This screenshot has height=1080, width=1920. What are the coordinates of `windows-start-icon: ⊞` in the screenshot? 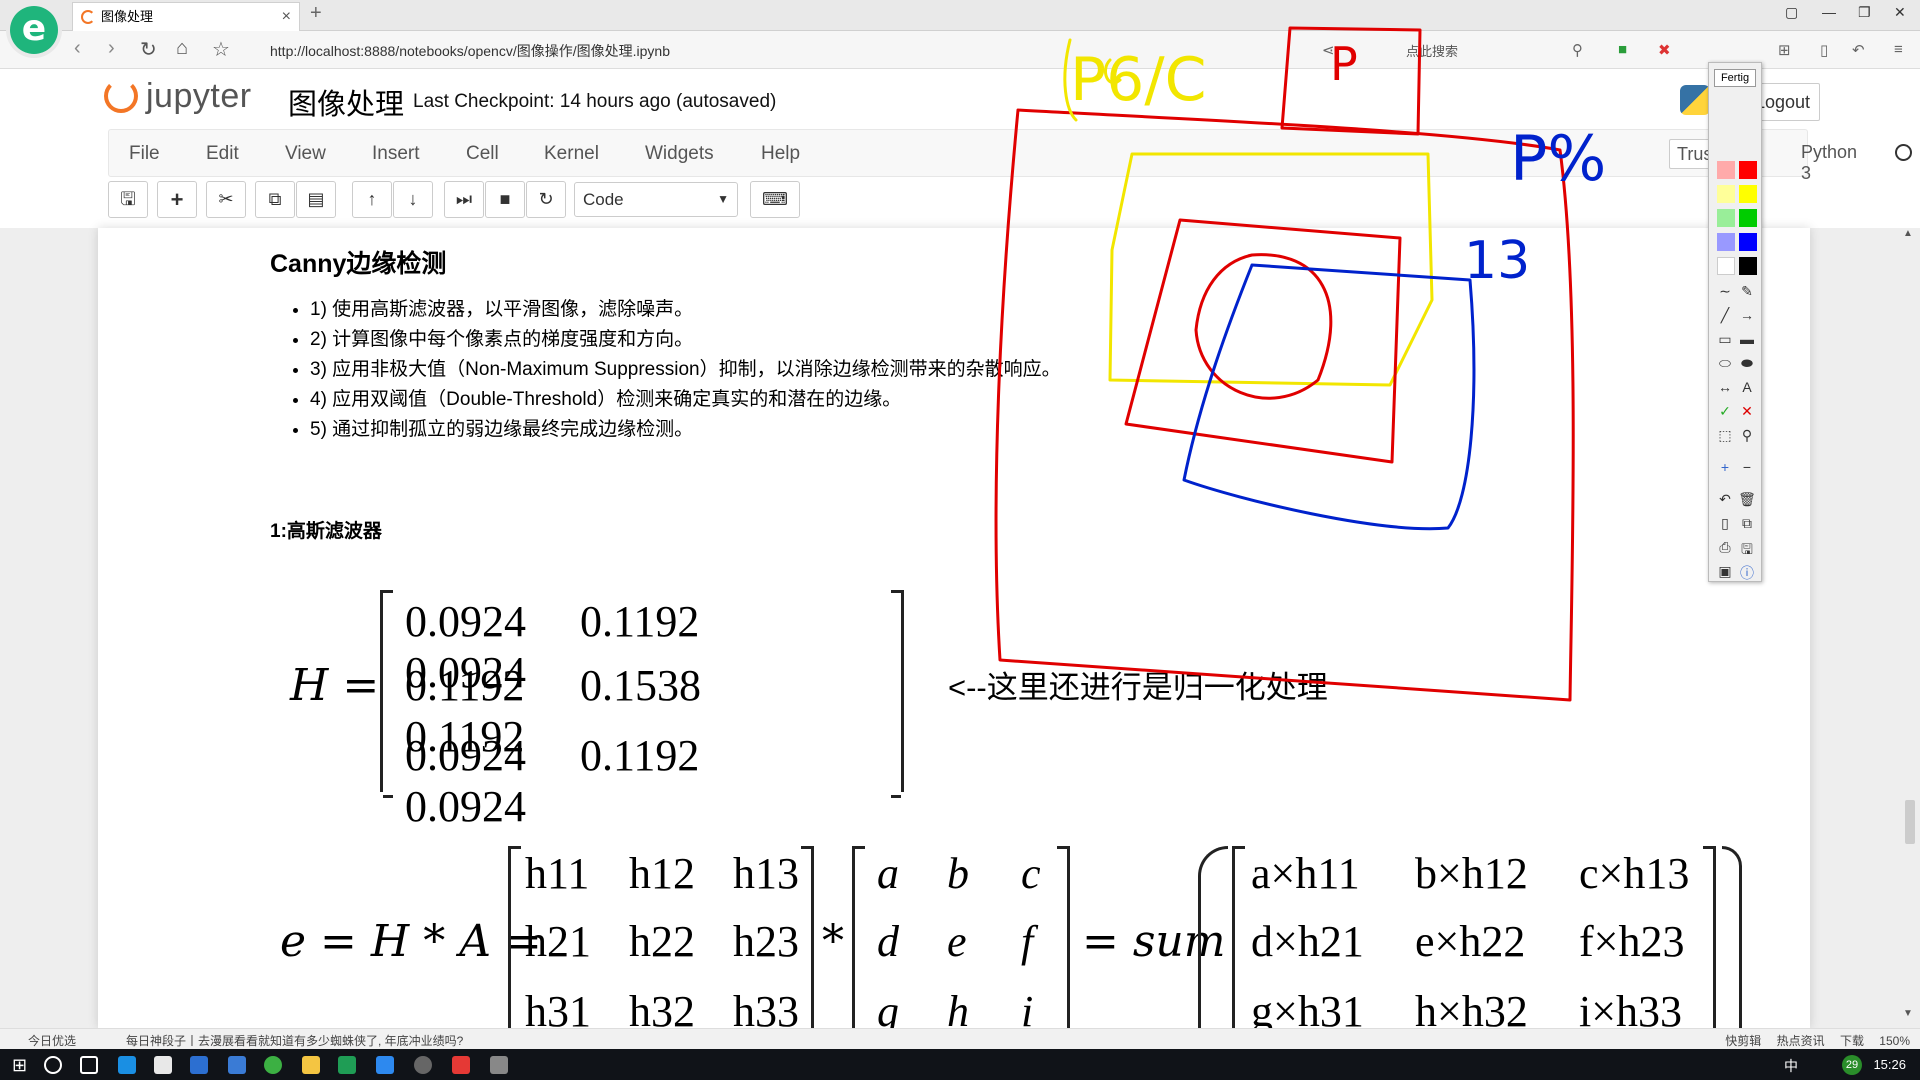 It's located at (22, 1065).